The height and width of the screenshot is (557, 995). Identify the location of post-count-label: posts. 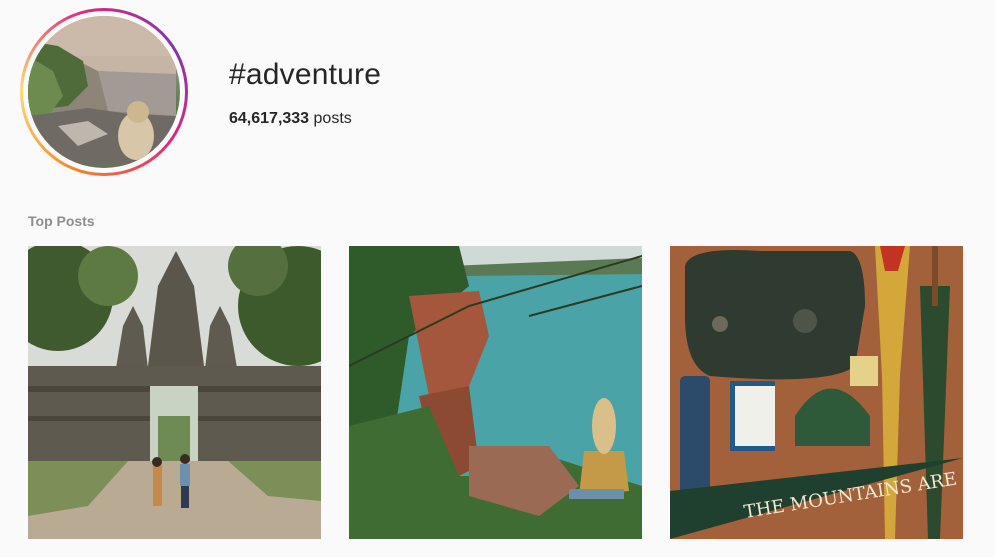
(332, 118).